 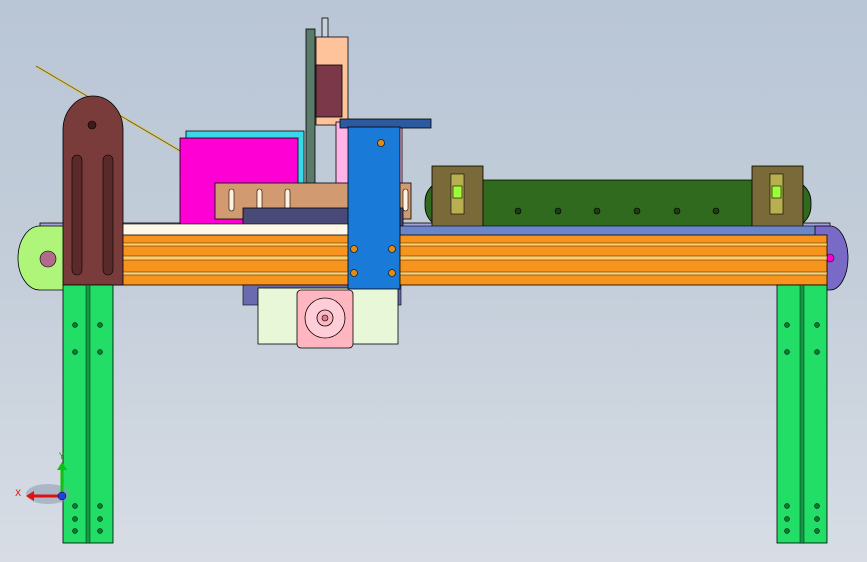 I want to click on cylinder-piston-rod, so click(x=325, y=28).